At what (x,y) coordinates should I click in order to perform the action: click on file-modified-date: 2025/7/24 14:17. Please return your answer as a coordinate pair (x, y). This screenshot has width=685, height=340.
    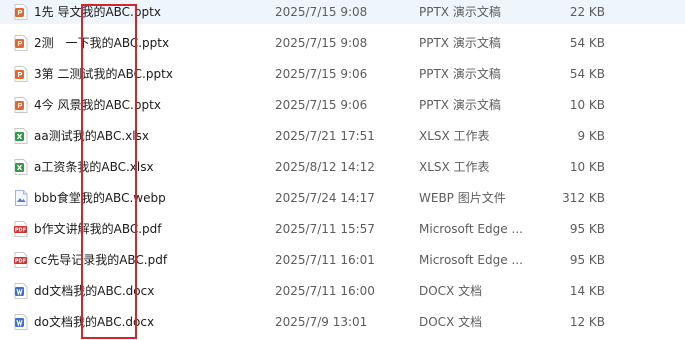
    Looking at the image, I should click on (325, 198).